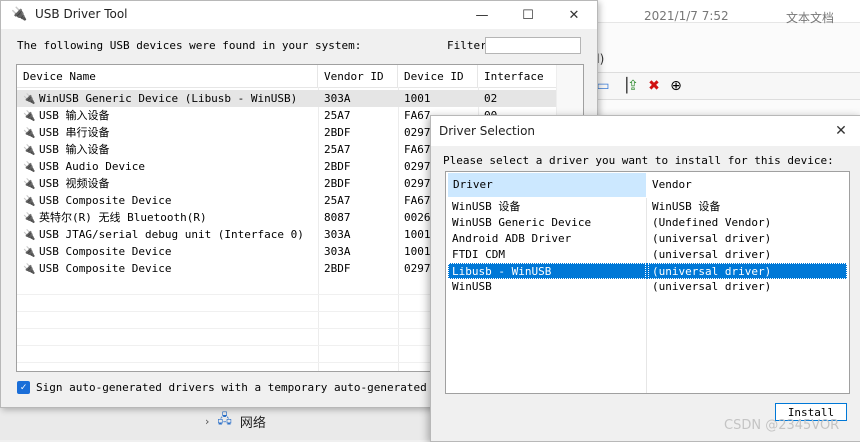  Describe the element at coordinates (438, 76) in the screenshot. I see `column-device-id: Device ID` at that location.